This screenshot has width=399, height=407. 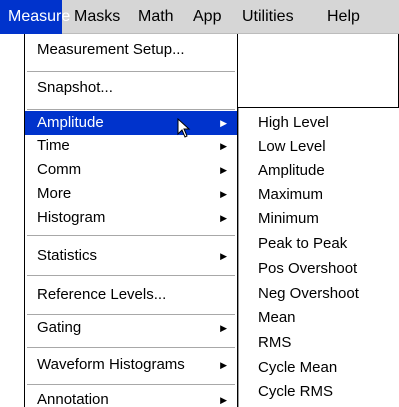 I want to click on submenu-item-maximum: Maximum, so click(x=319, y=195).